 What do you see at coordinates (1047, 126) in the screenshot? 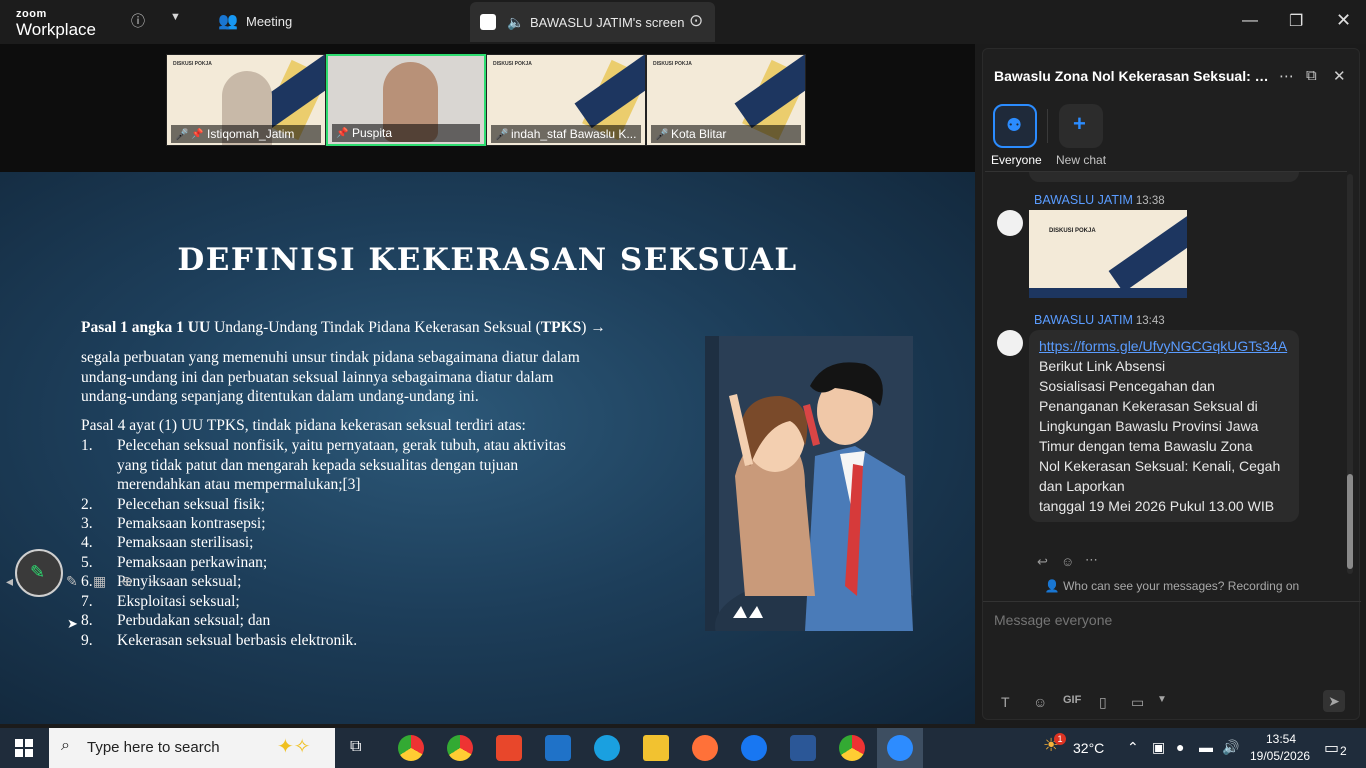
I see `tab-divider` at bounding box center [1047, 126].